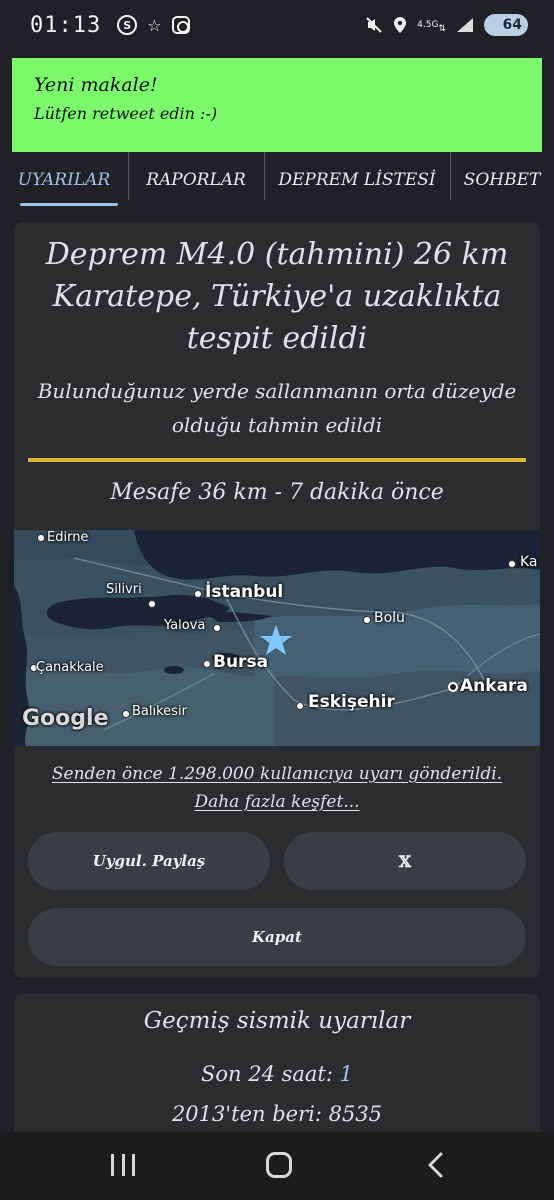 Image resolution: width=554 pixels, height=1200 pixels. I want to click on city-dot-ankara, so click(453, 687).